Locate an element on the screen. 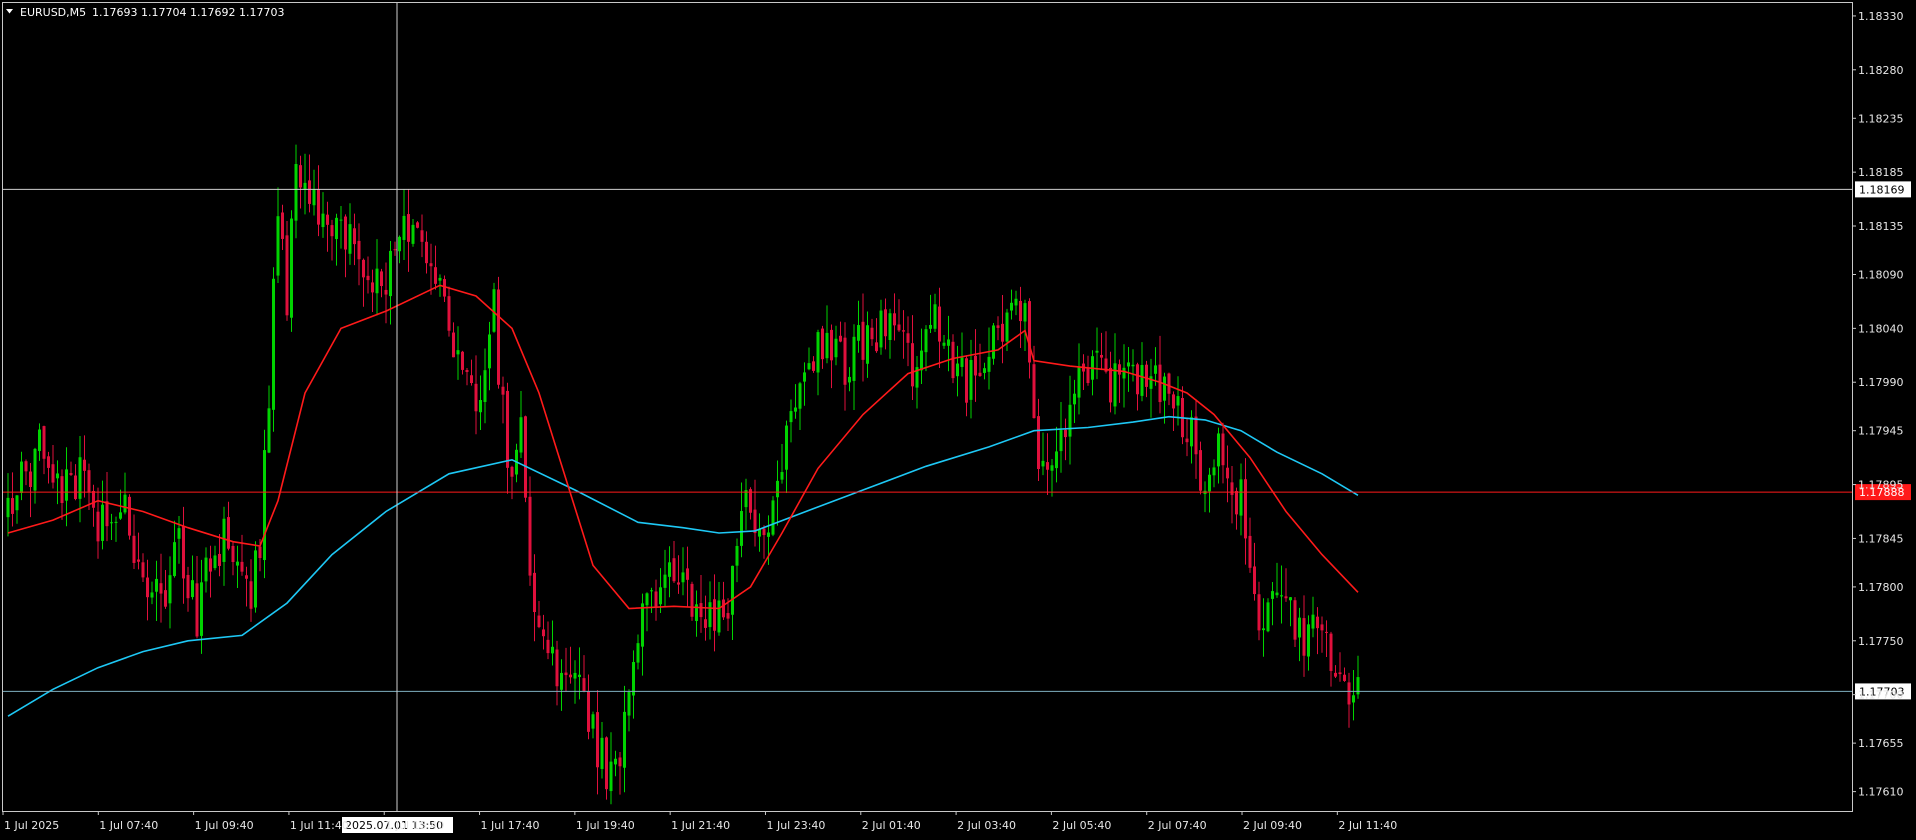 The height and width of the screenshot is (840, 1916). time-tick-label: 1 Jul 19:40 is located at coordinates (605, 825).